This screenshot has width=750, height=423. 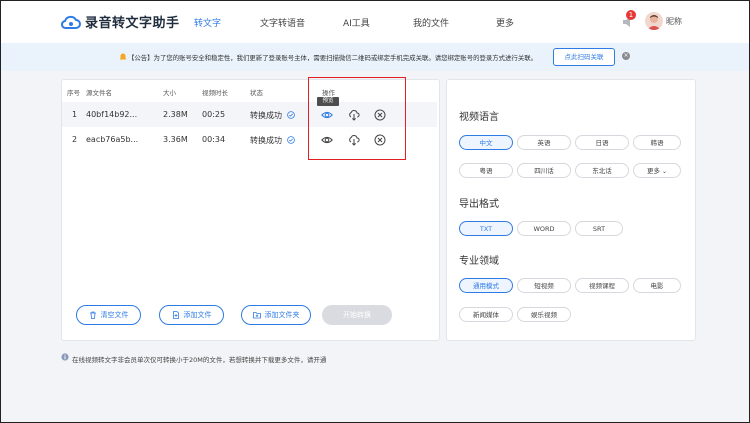 What do you see at coordinates (599, 228) in the screenshot?
I see `format-srt: SRT` at bounding box center [599, 228].